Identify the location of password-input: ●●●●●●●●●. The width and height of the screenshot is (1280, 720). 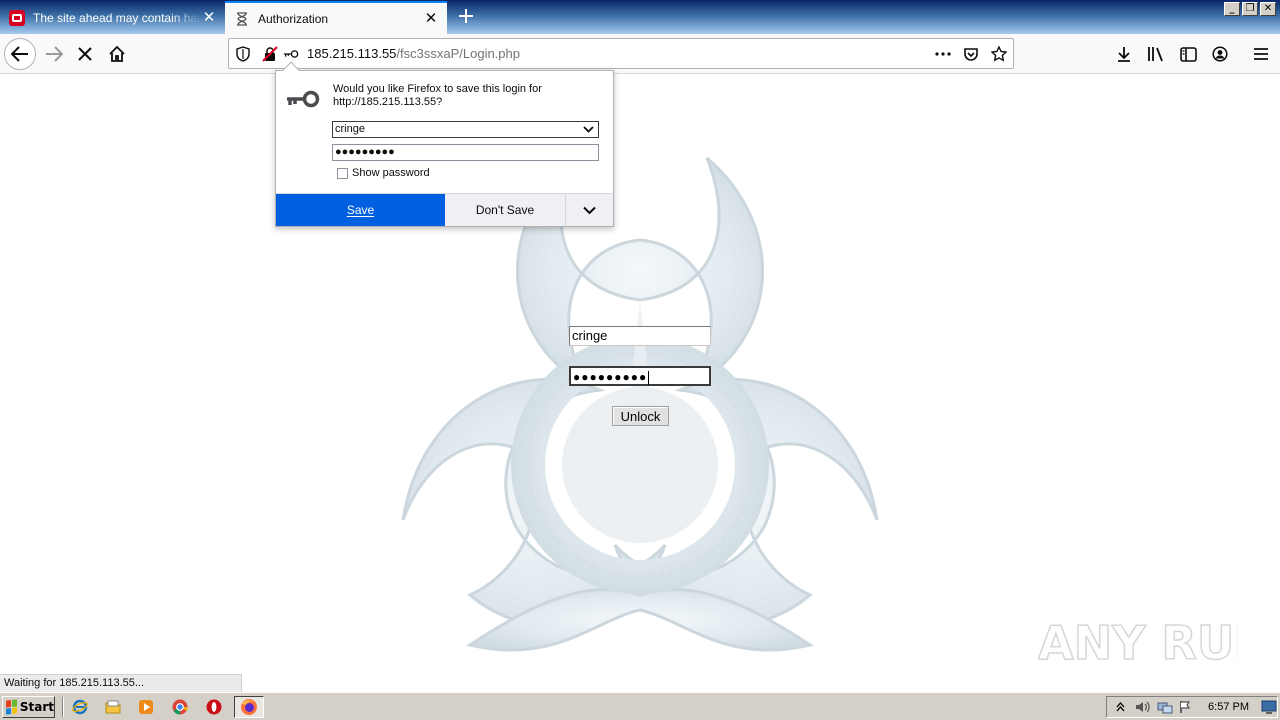
(640, 376).